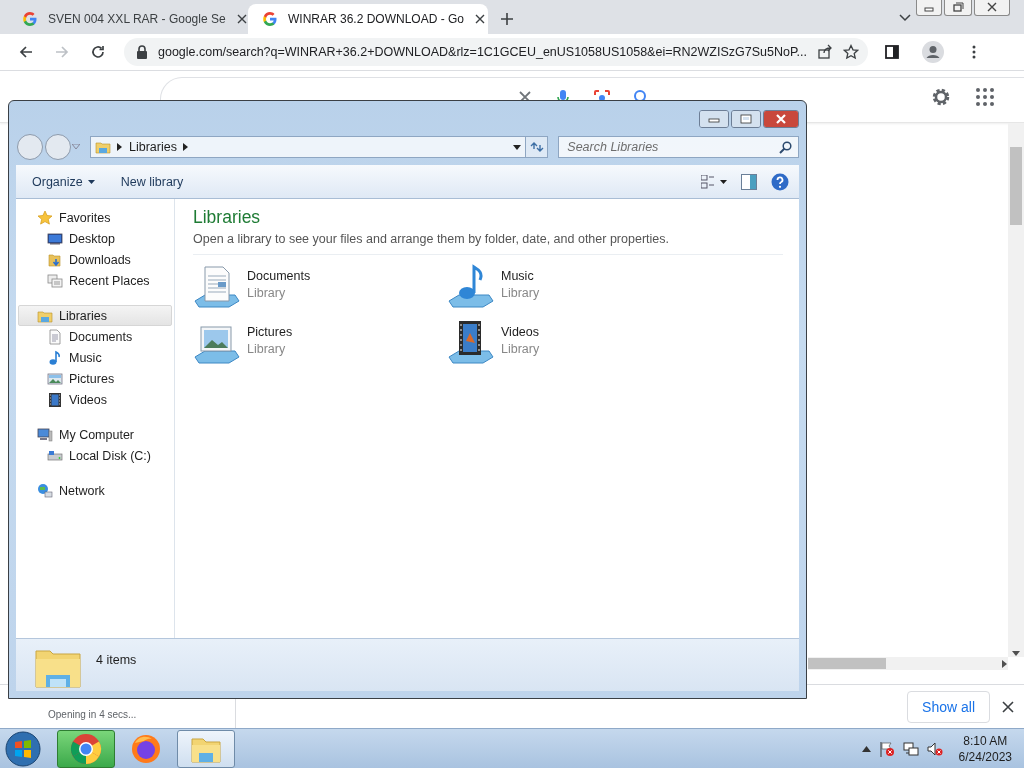 The height and width of the screenshot is (768, 1024). Describe the element at coordinates (146, 748) in the screenshot. I see `firefox-icon` at that location.